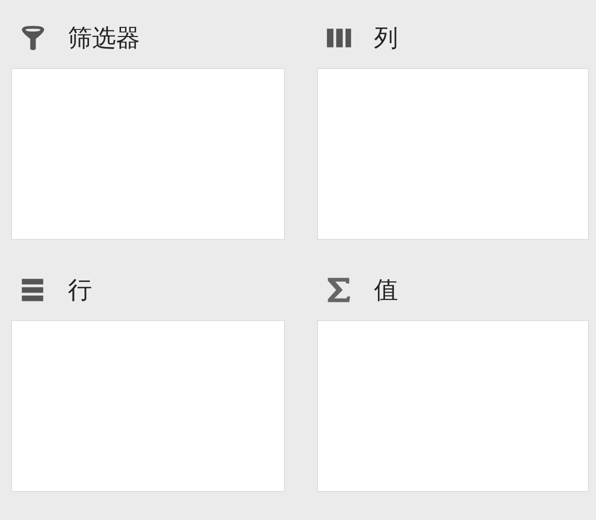 This screenshot has width=596, height=520. I want to click on area-label: 值, so click(386, 290).